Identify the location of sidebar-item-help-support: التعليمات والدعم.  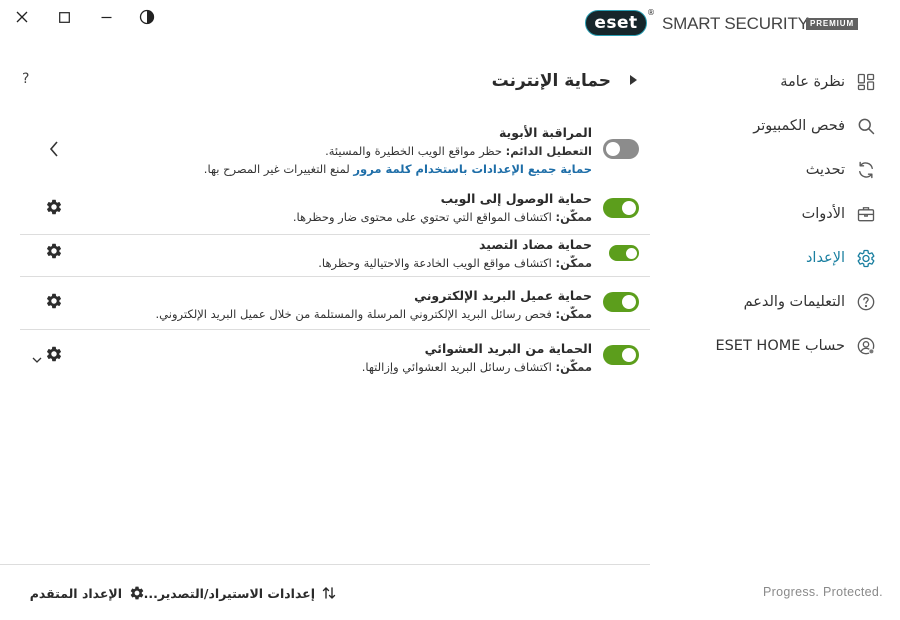
(756, 302).